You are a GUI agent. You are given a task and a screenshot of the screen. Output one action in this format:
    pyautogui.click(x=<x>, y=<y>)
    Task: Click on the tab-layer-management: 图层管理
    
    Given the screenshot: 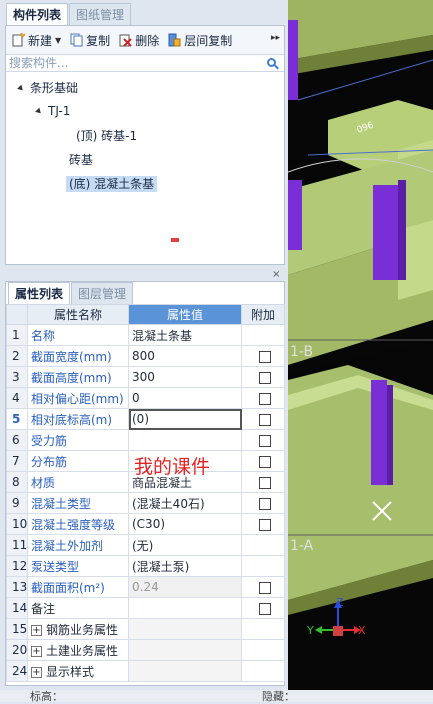 What is the action you would take?
    pyautogui.click(x=102, y=293)
    